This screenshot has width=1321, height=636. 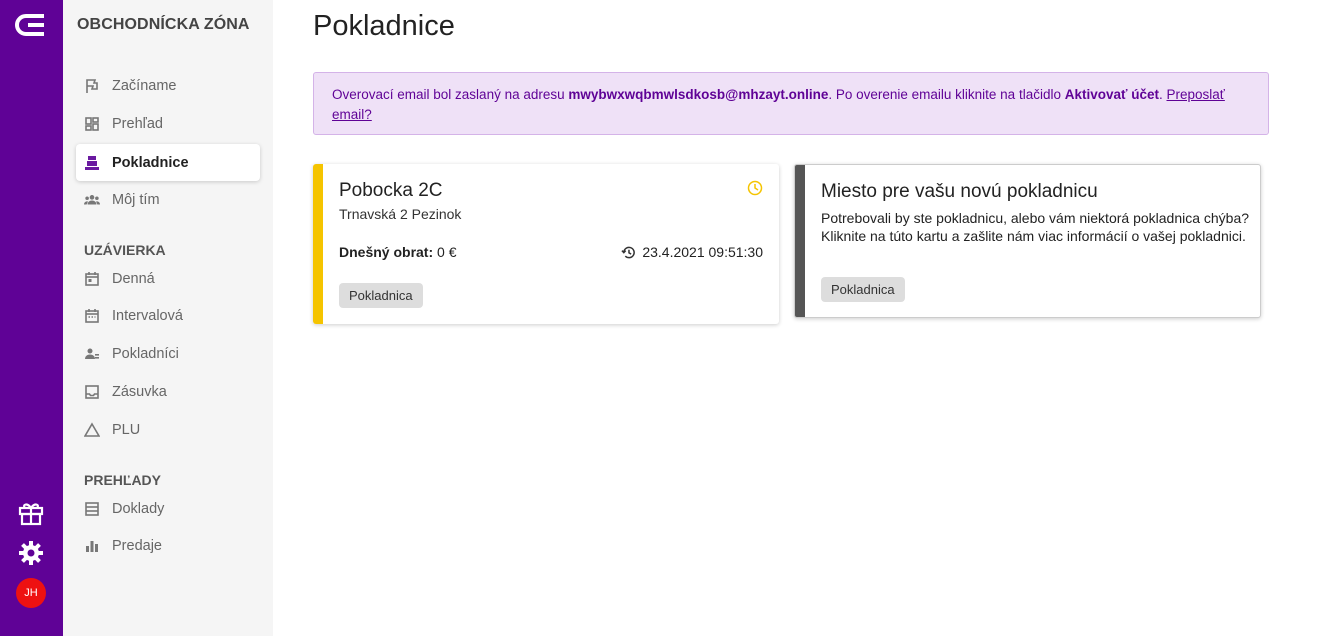 I want to click on sidebar-item-label: Doklady, so click(x=138, y=508).